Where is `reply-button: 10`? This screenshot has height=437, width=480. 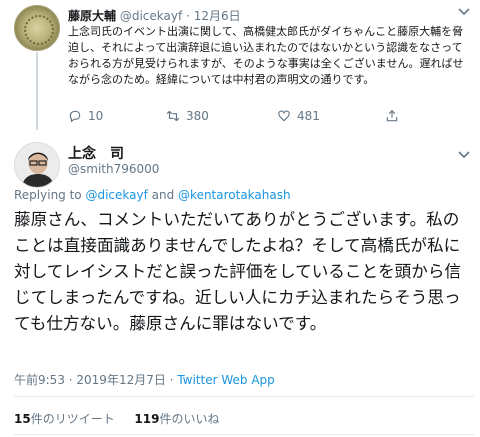 reply-button: 10 is located at coordinates (85, 116).